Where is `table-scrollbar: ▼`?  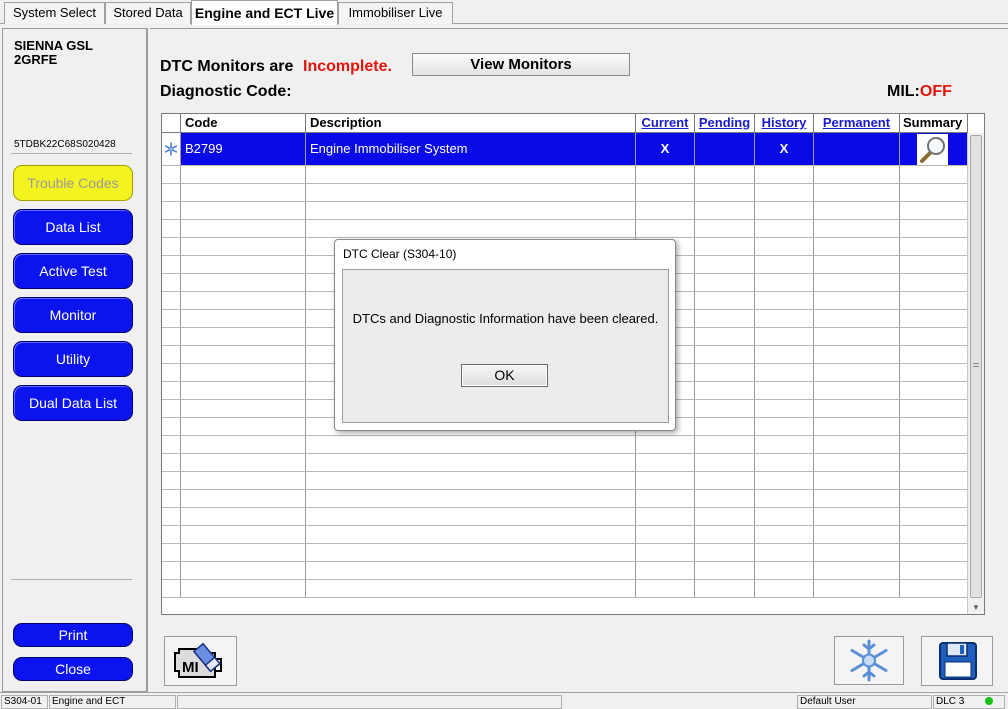 table-scrollbar: ▼ is located at coordinates (975, 373).